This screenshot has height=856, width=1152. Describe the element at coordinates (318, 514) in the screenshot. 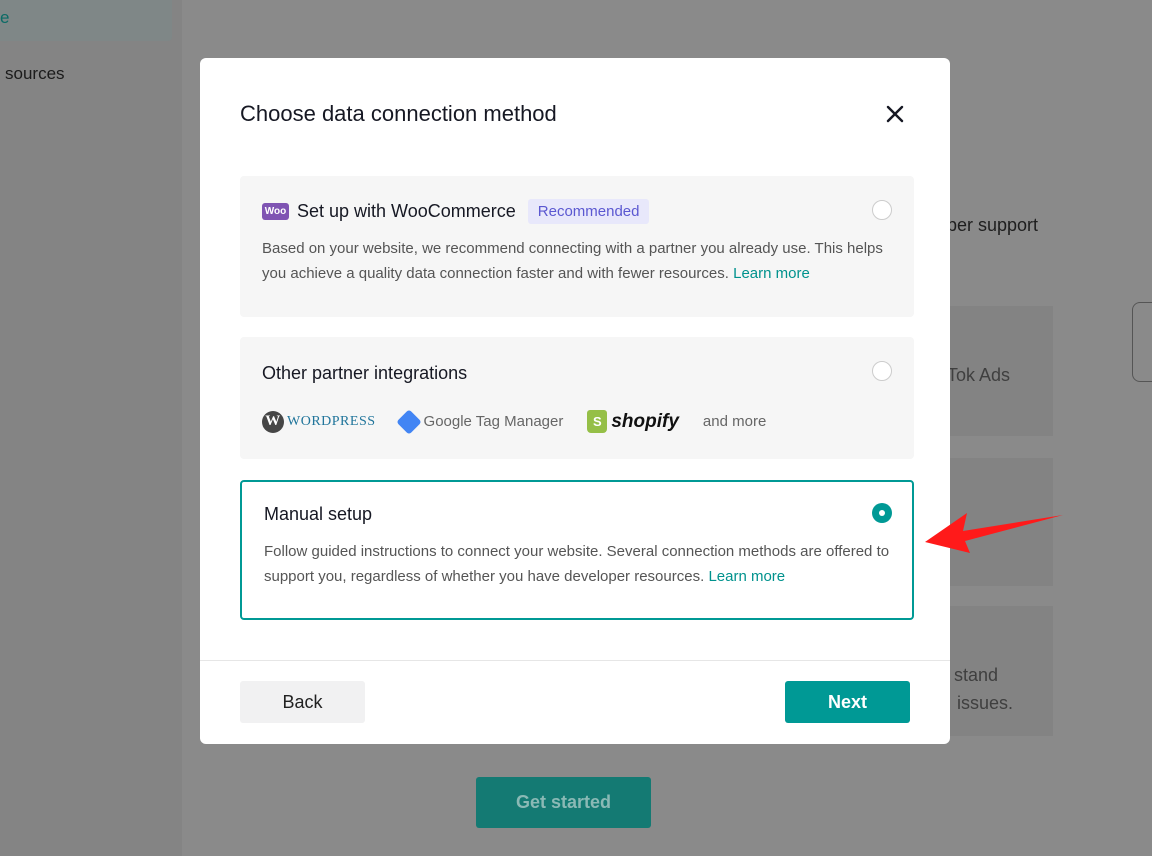

I see `option-title: Manual setup` at that location.